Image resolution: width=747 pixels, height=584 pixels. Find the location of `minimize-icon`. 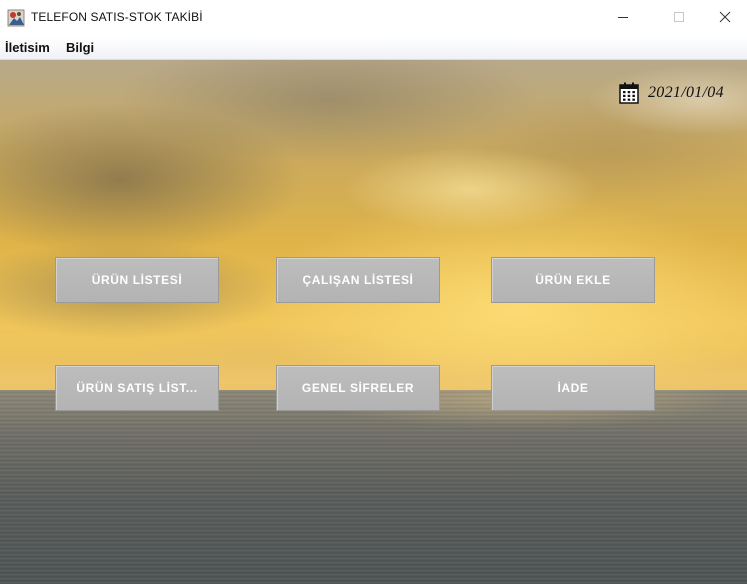

minimize-icon is located at coordinates (623, 17).